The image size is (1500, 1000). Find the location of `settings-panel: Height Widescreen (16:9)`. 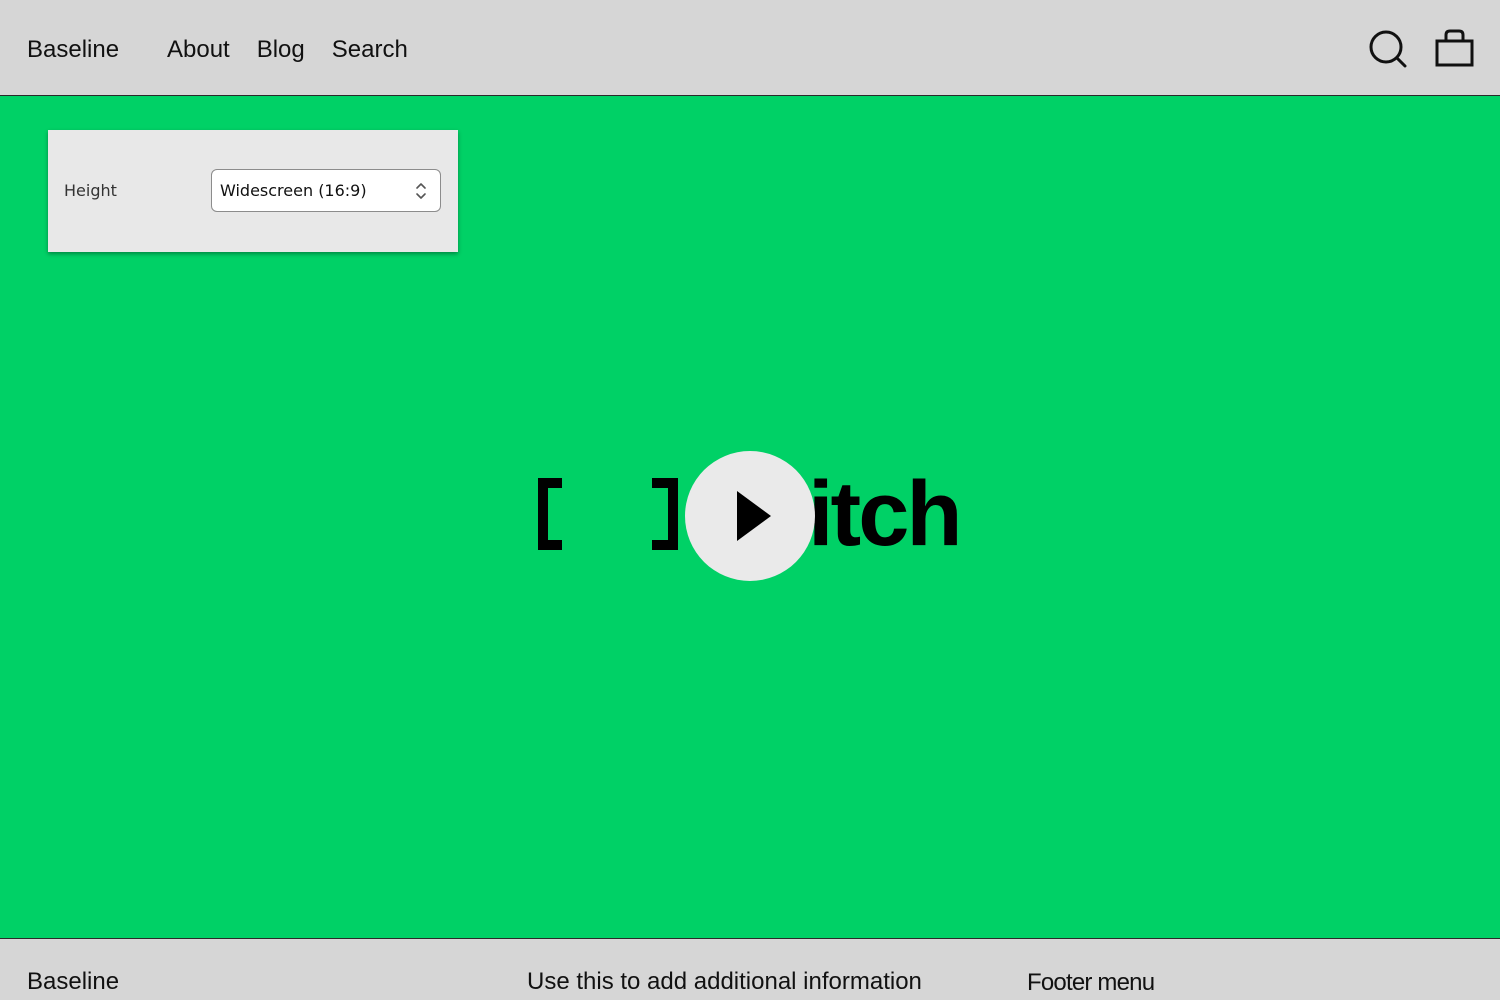

settings-panel: Height Widescreen (16:9) is located at coordinates (253, 191).